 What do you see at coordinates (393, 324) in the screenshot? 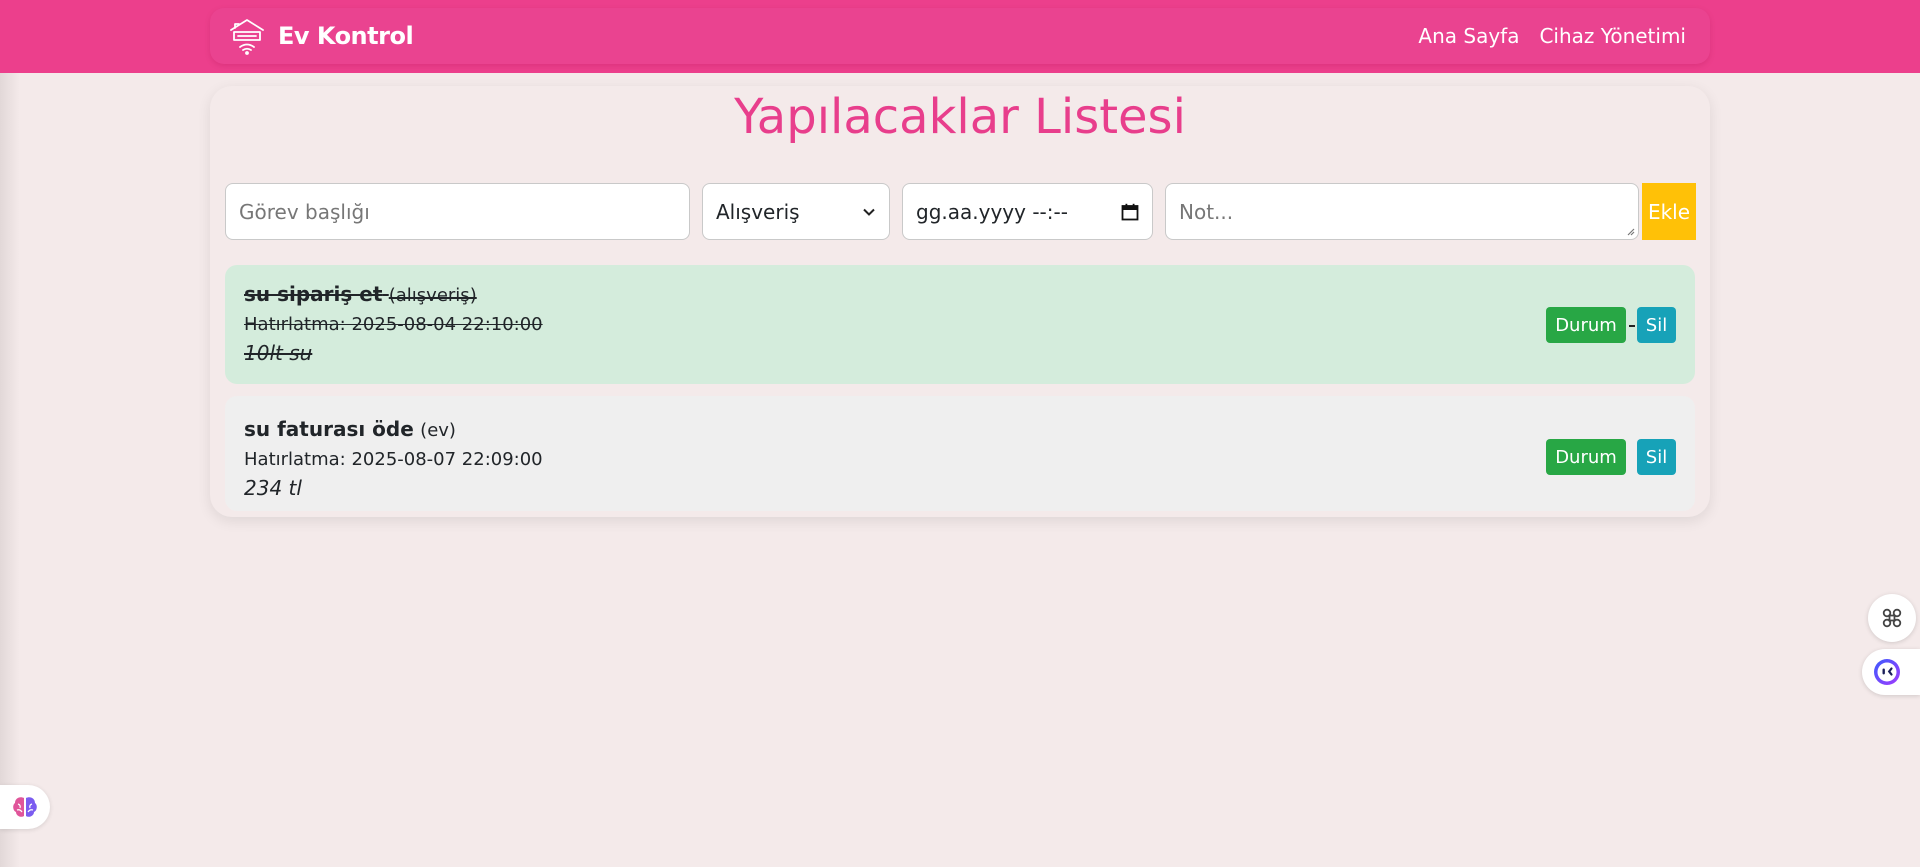
I see `task-reminder: Hatırlatma: 2025-08-04 22:10:00` at bounding box center [393, 324].